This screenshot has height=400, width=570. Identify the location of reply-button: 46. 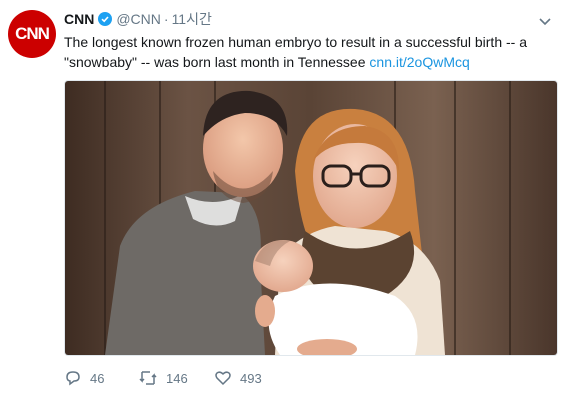
(92, 378).